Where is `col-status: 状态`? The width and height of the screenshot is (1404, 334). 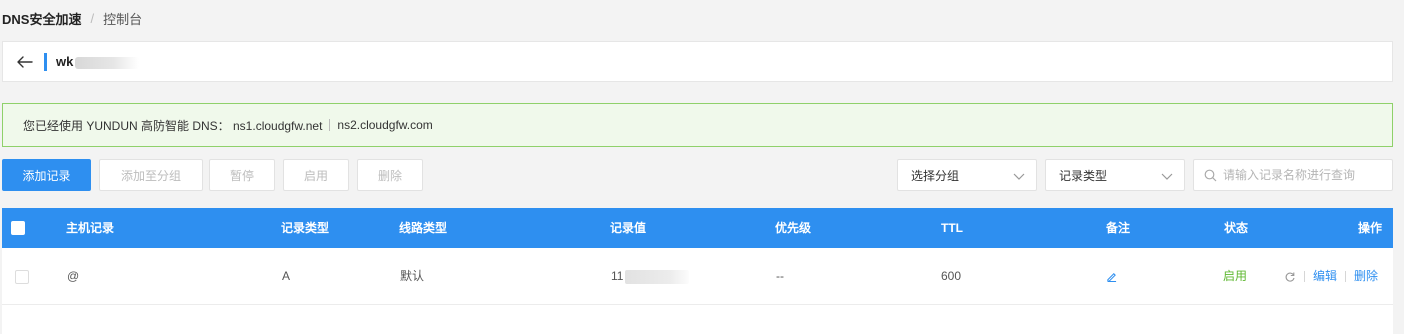 col-status: 状态 is located at coordinates (1236, 228).